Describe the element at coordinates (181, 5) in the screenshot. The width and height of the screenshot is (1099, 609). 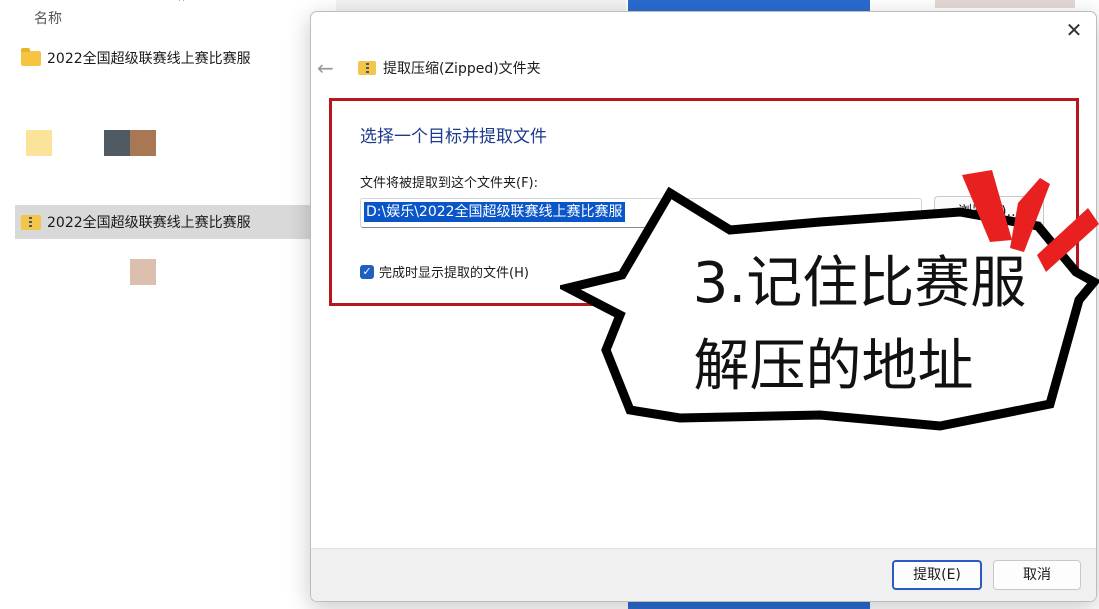
I see `sort-up-icon: ⌃` at that location.